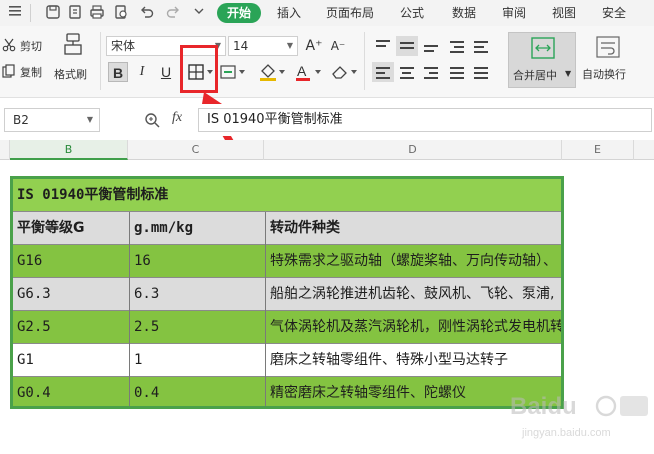 The width and height of the screenshot is (654, 454). Describe the element at coordinates (177, 118) in the screenshot. I see `fx-button: fx` at that location.